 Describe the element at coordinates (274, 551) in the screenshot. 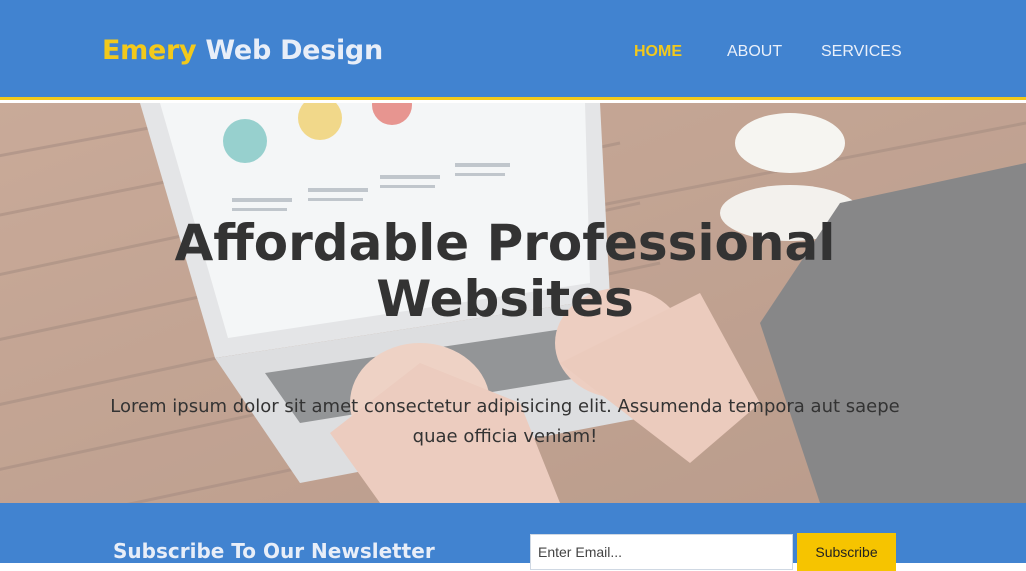

I see `newsletter-title: Subscribe To Our Newsletter` at that location.